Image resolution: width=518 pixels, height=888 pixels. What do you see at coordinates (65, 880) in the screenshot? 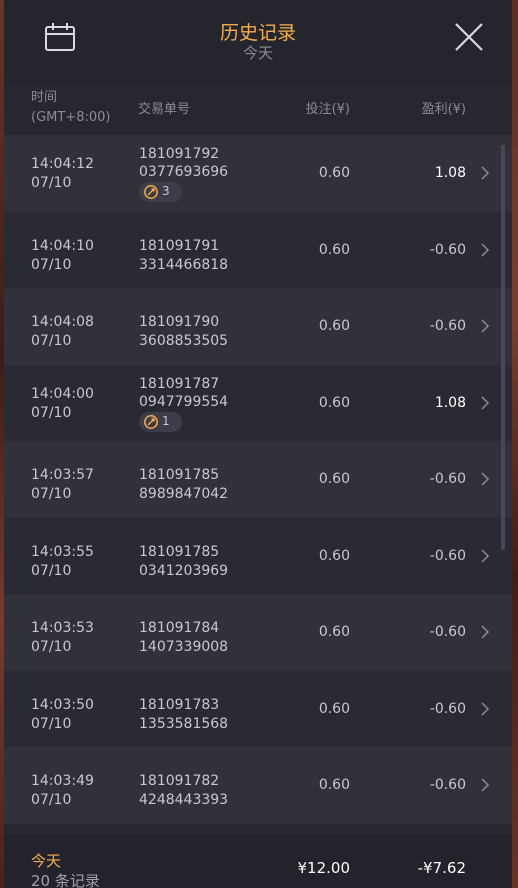
I see `summary-record-count: 20 条记录` at bounding box center [65, 880].